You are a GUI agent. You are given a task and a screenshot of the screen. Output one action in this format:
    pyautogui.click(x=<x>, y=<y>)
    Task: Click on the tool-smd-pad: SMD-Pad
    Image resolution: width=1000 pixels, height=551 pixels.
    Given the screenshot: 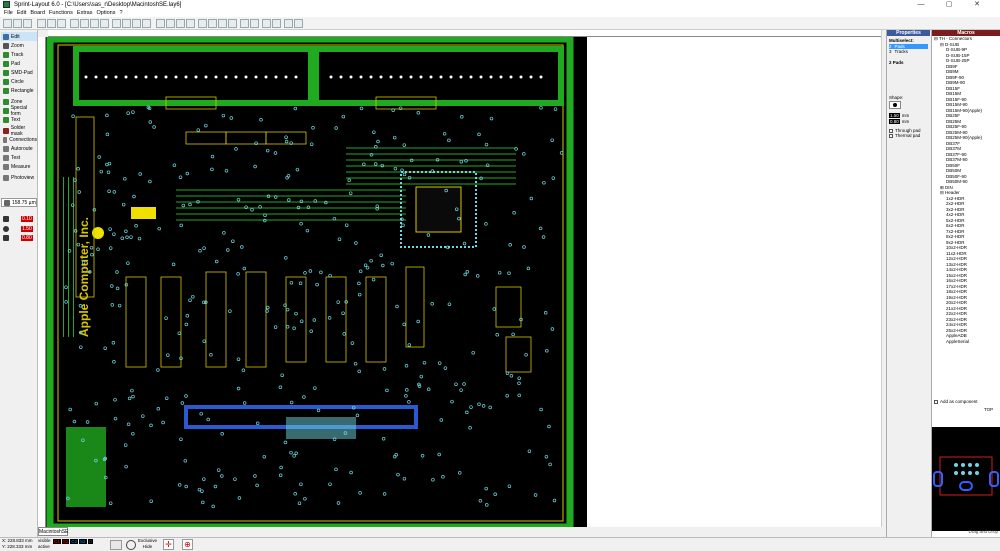 What is the action you would take?
    pyautogui.click(x=19, y=72)
    